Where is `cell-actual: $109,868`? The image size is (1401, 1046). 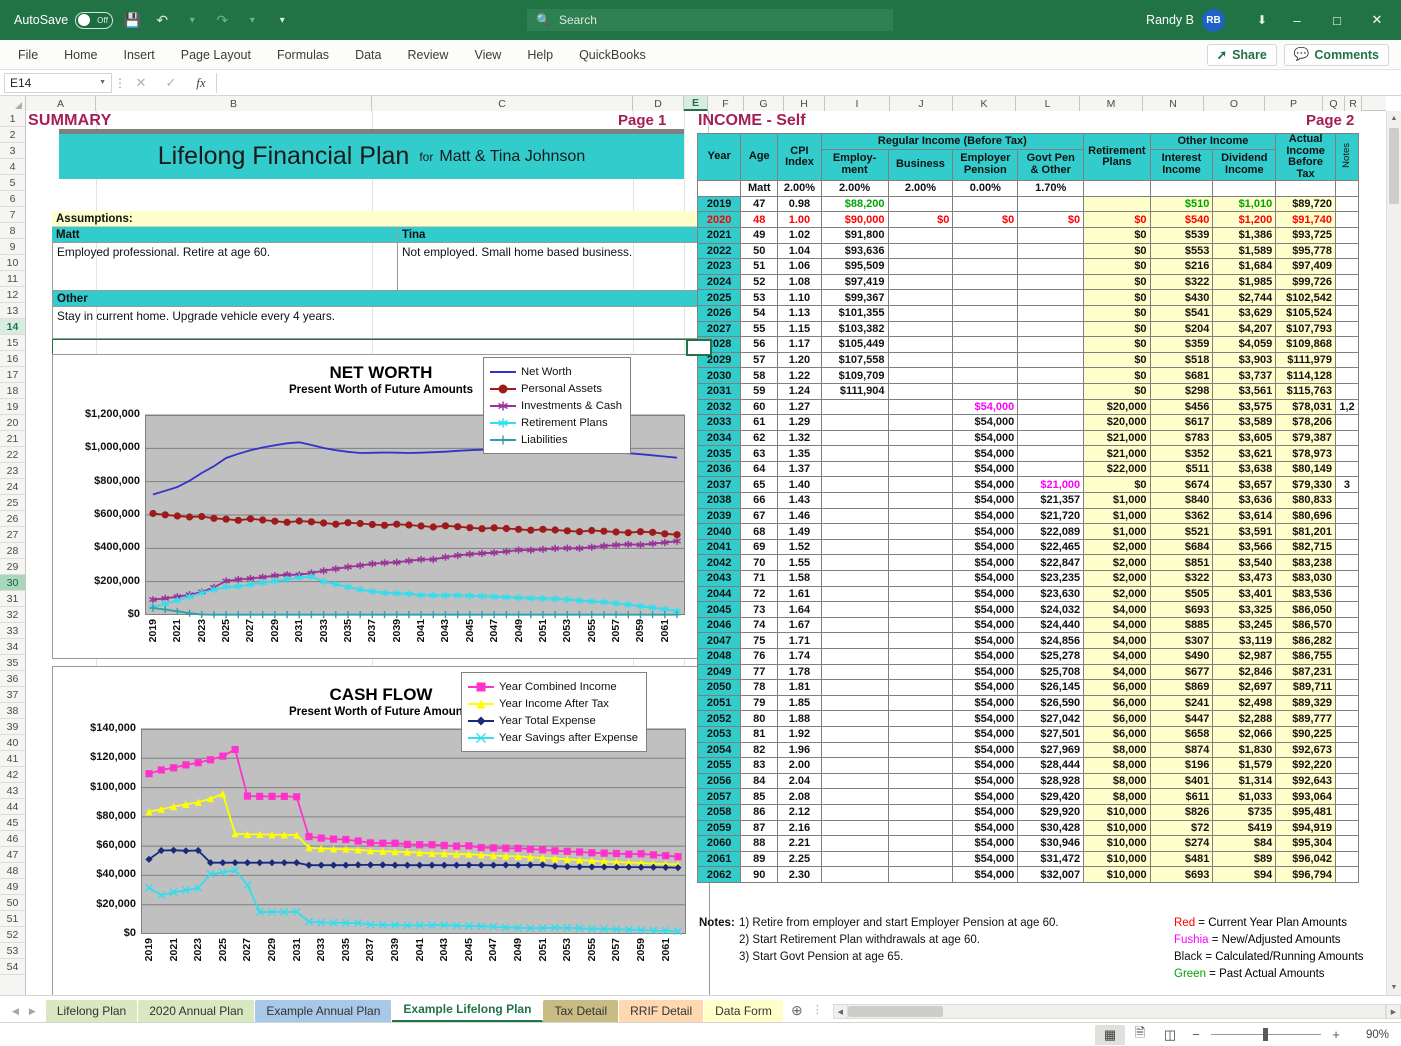 cell-actual: $109,868 is located at coordinates (1305, 344).